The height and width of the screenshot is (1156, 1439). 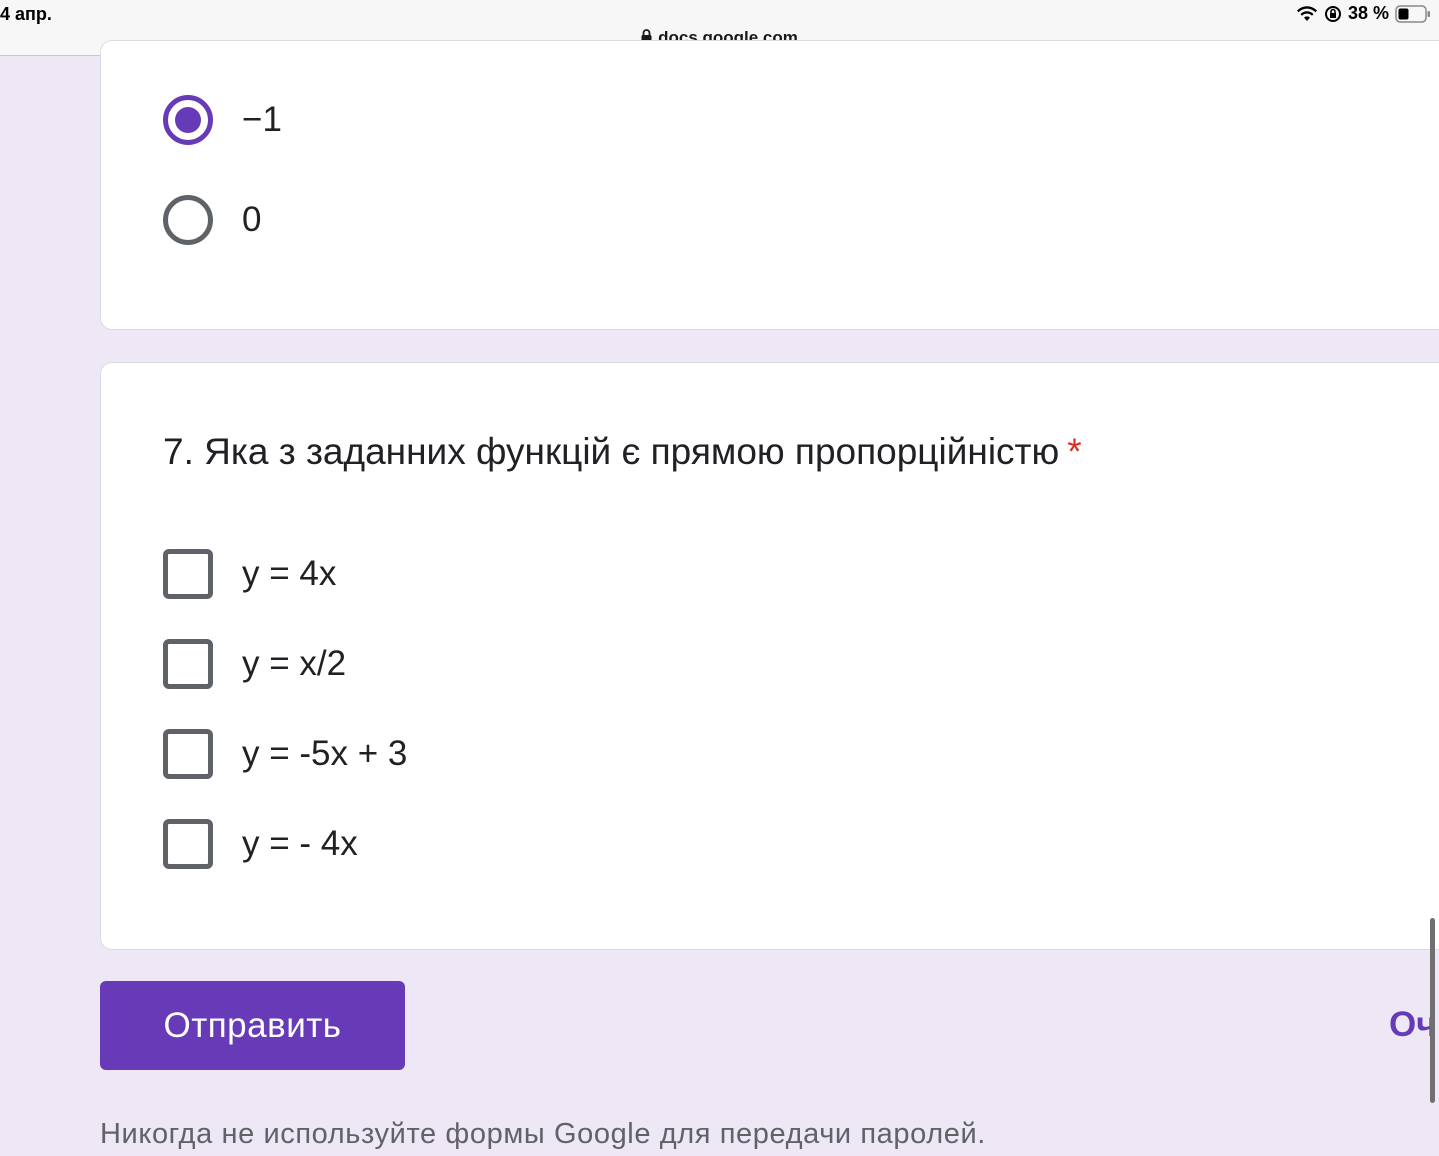 I want to click on radio-option: −1, so click(x=222, y=120).